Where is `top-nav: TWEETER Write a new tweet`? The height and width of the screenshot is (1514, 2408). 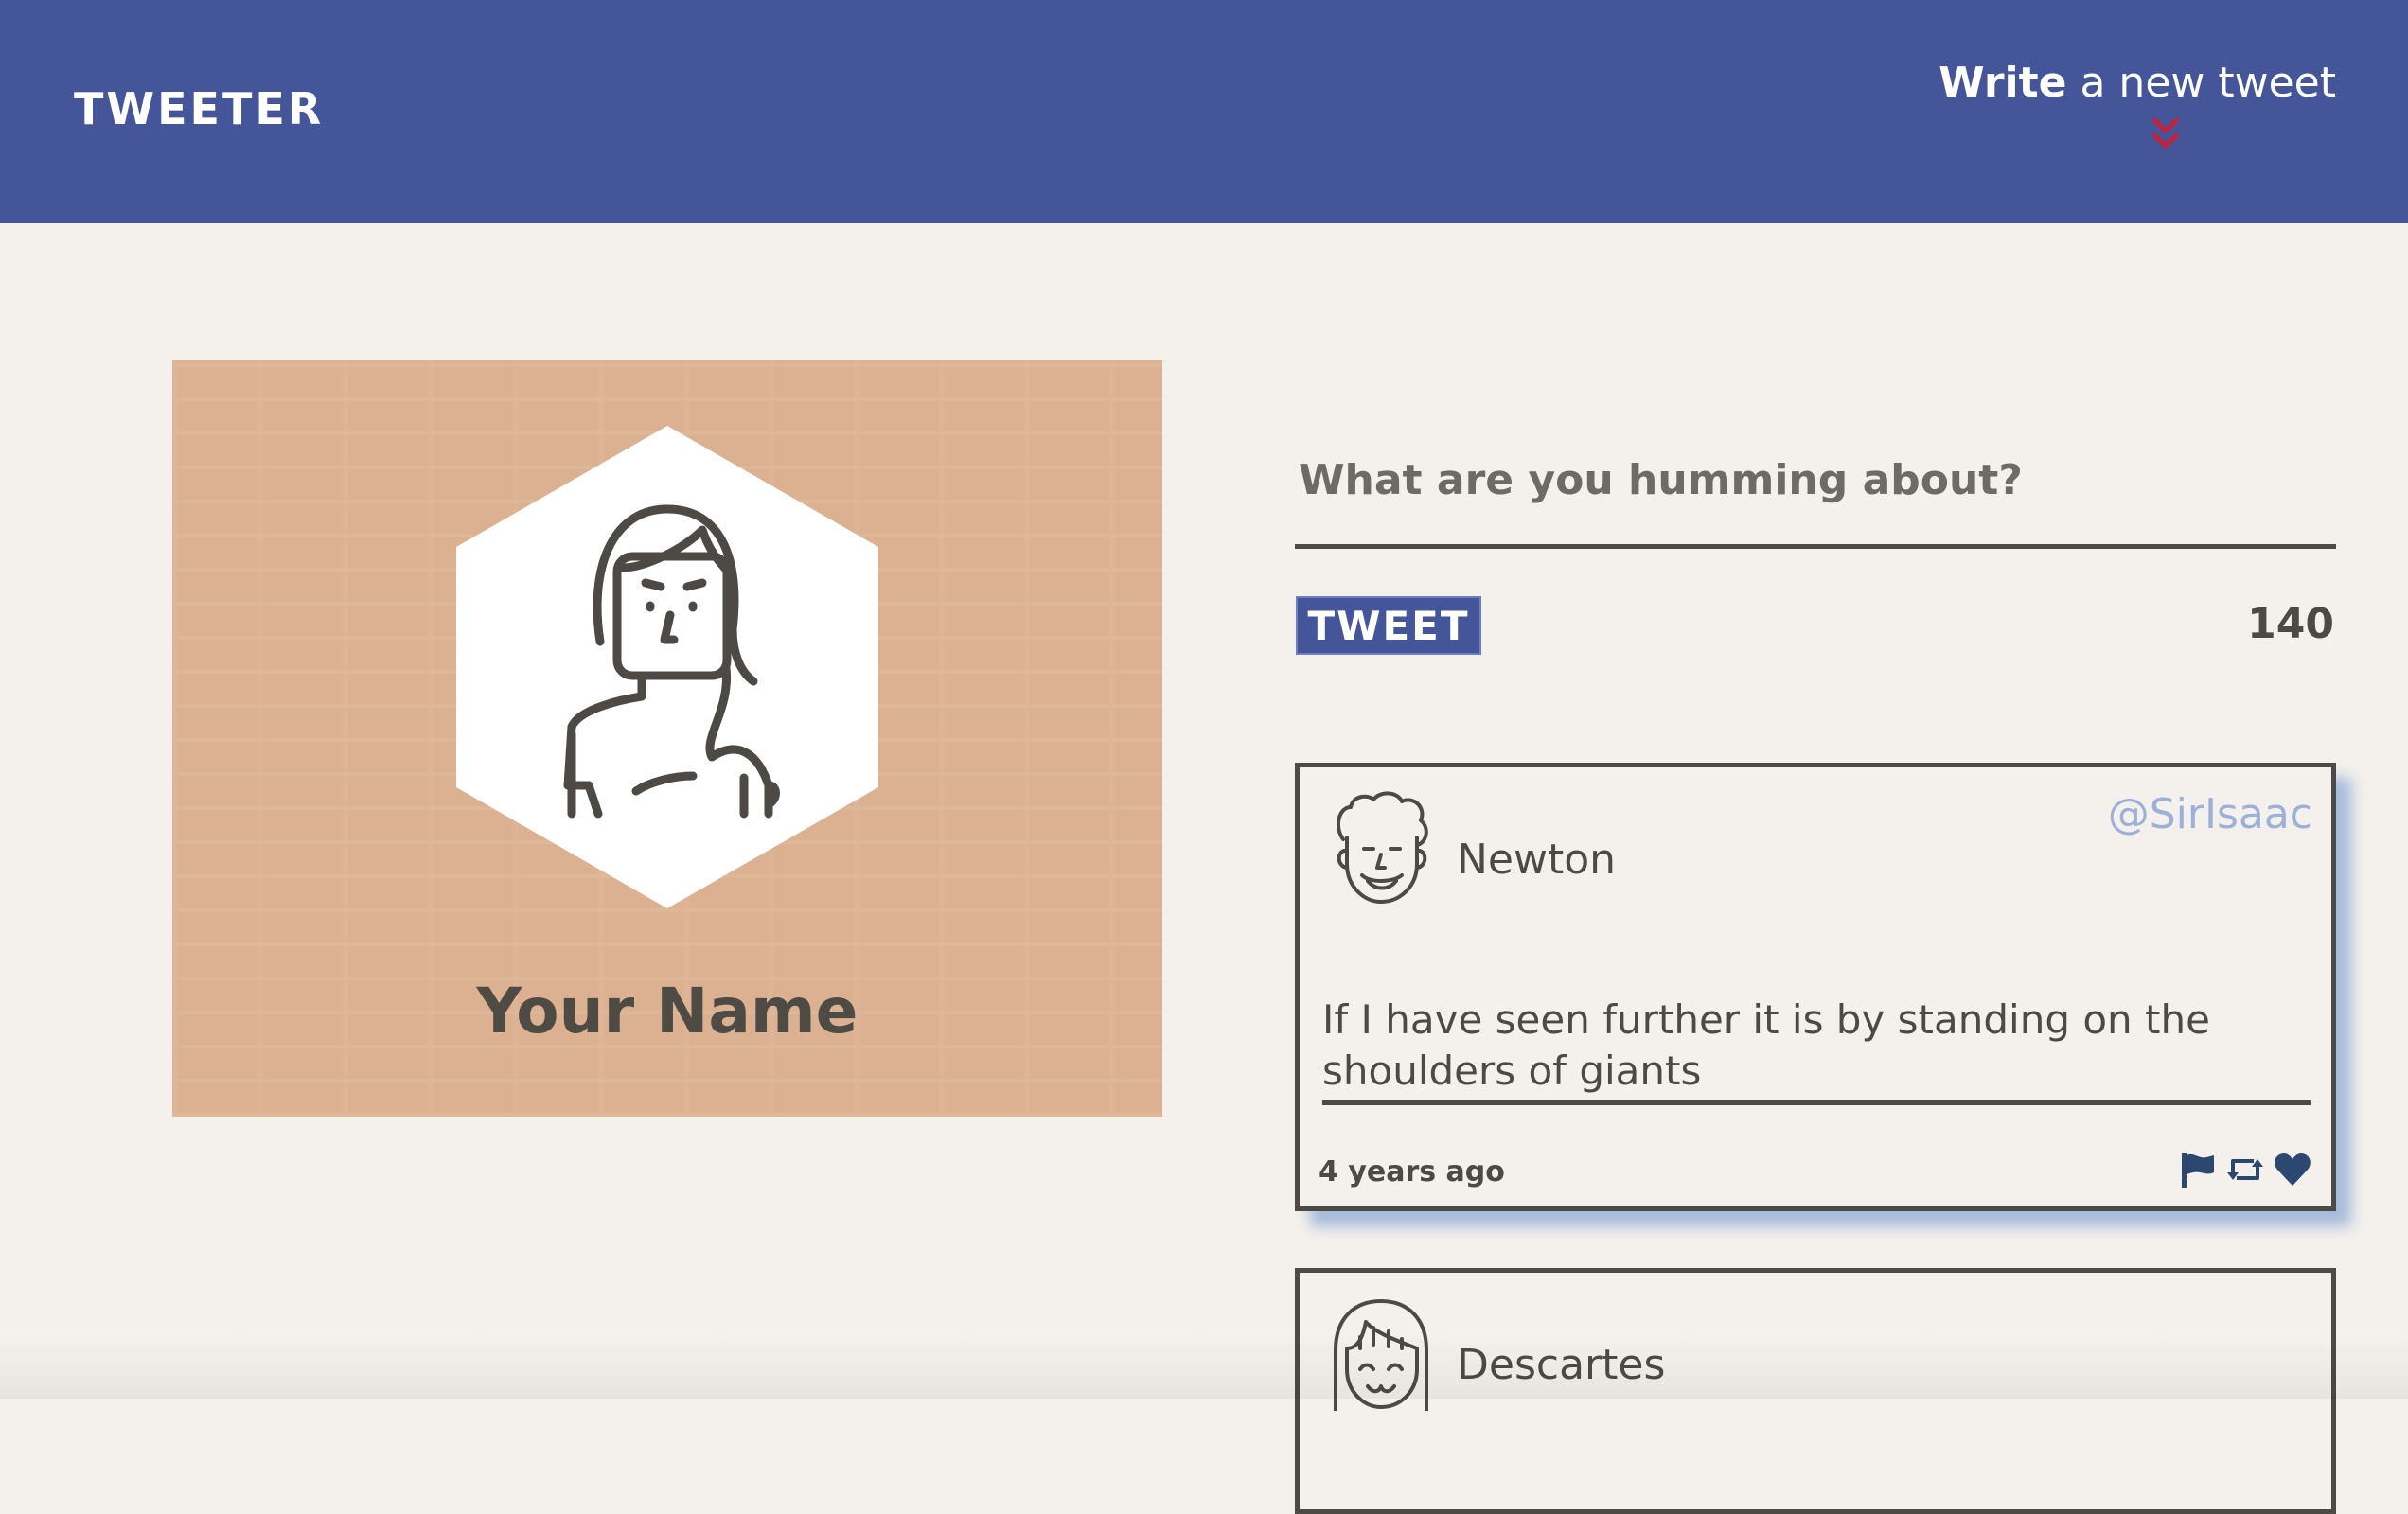 top-nav: TWEETER Write a new tweet is located at coordinates (1204, 112).